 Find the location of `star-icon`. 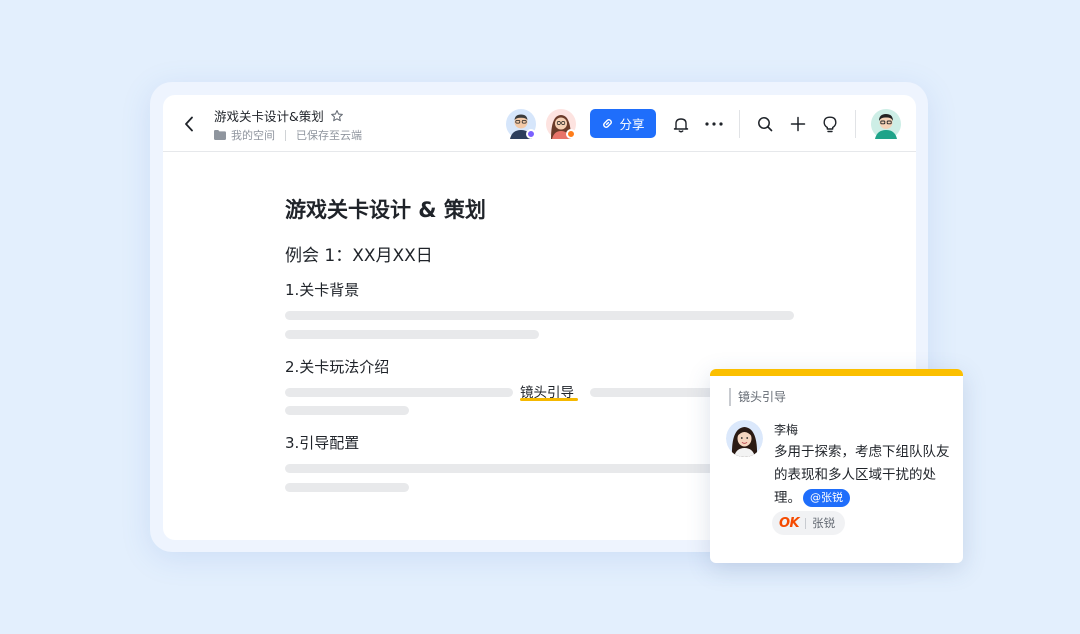

star-icon is located at coordinates (337, 116).